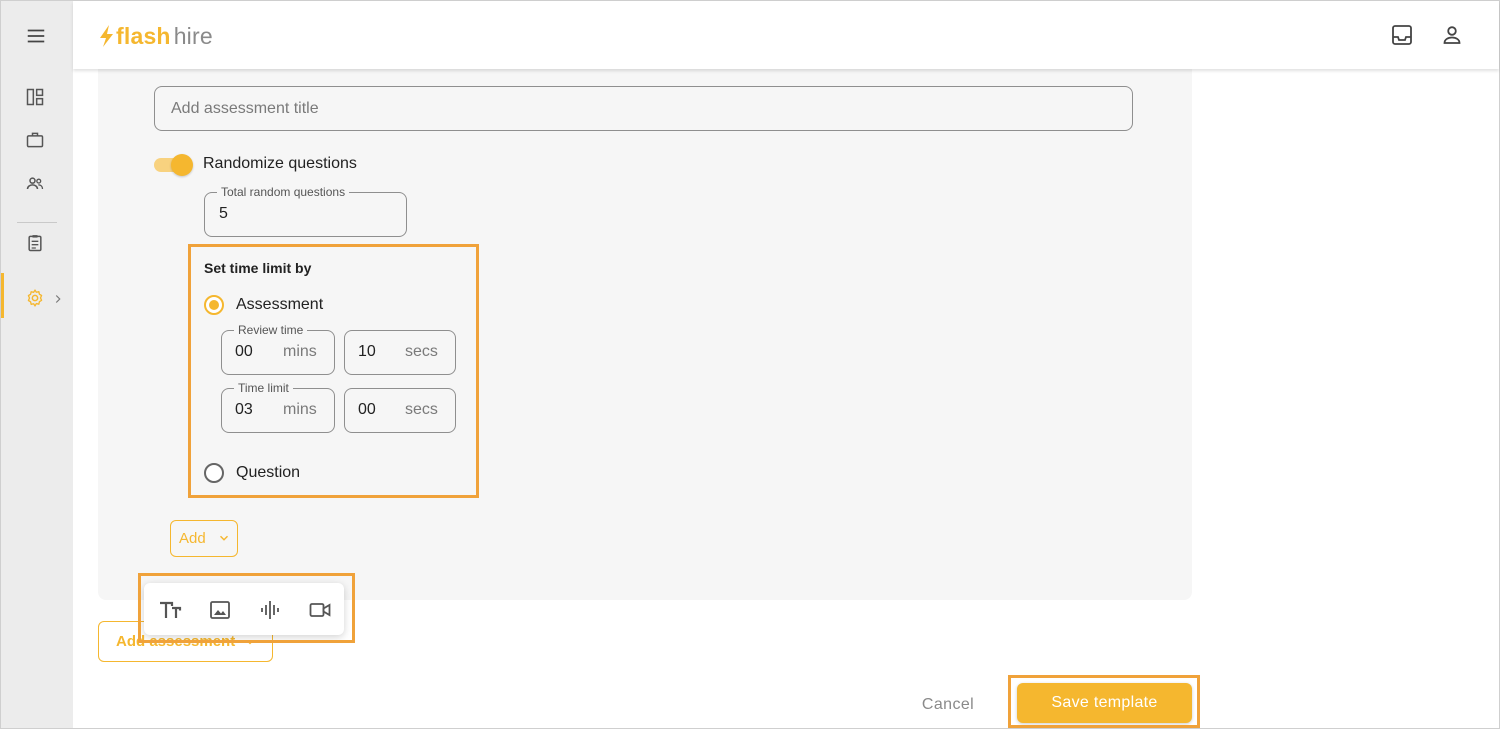 Image resolution: width=1500 pixels, height=729 pixels. What do you see at coordinates (36, 98) in the screenshot?
I see `dashboard-icon` at bounding box center [36, 98].